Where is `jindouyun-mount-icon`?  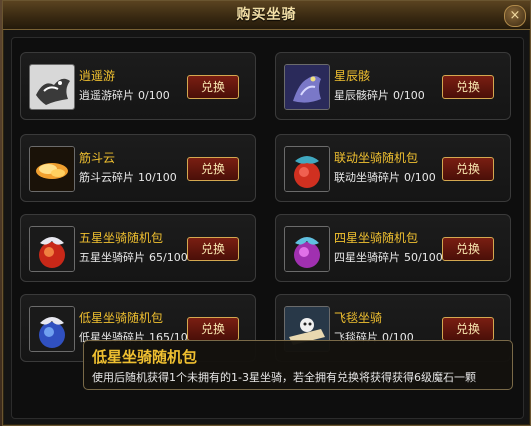 jindouyun-mount-icon is located at coordinates (52, 169).